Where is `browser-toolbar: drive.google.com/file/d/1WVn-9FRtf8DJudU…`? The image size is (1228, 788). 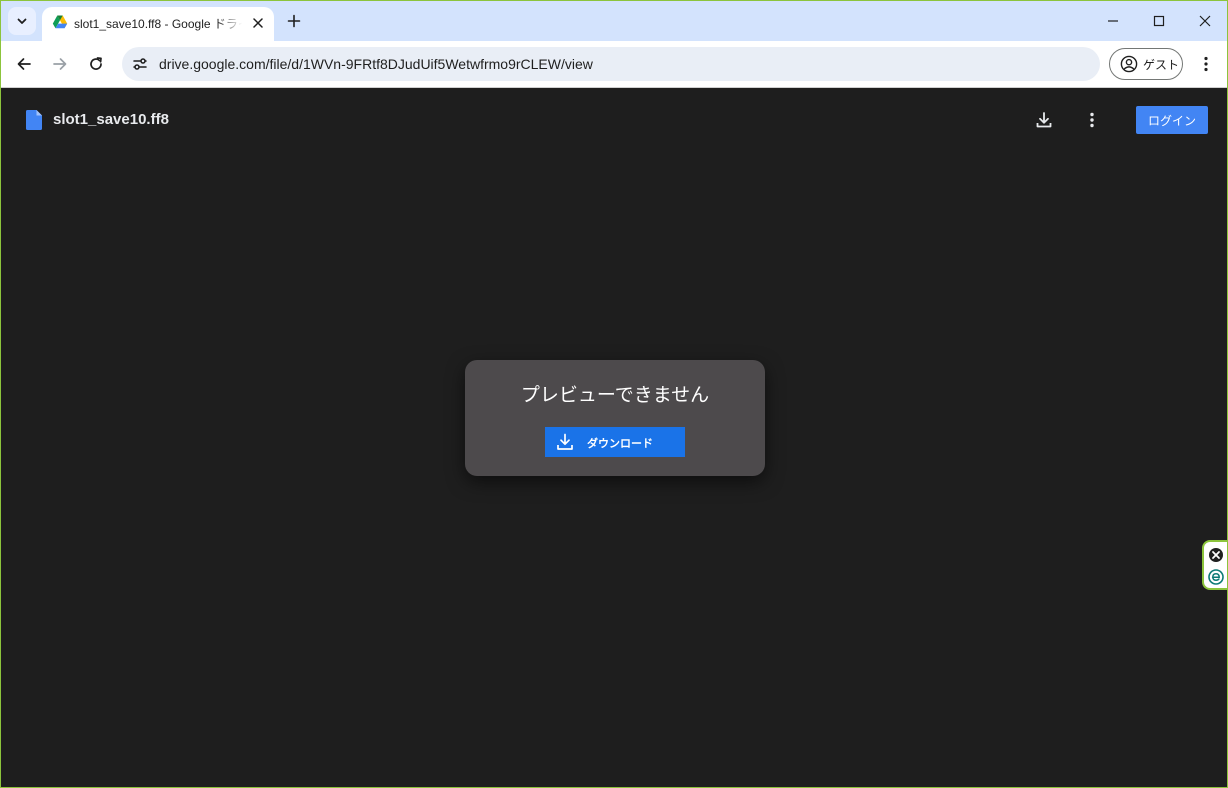
browser-toolbar: drive.google.com/file/d/1WVn-9FRtf8DJudU… is located at coordinates (614, 64).